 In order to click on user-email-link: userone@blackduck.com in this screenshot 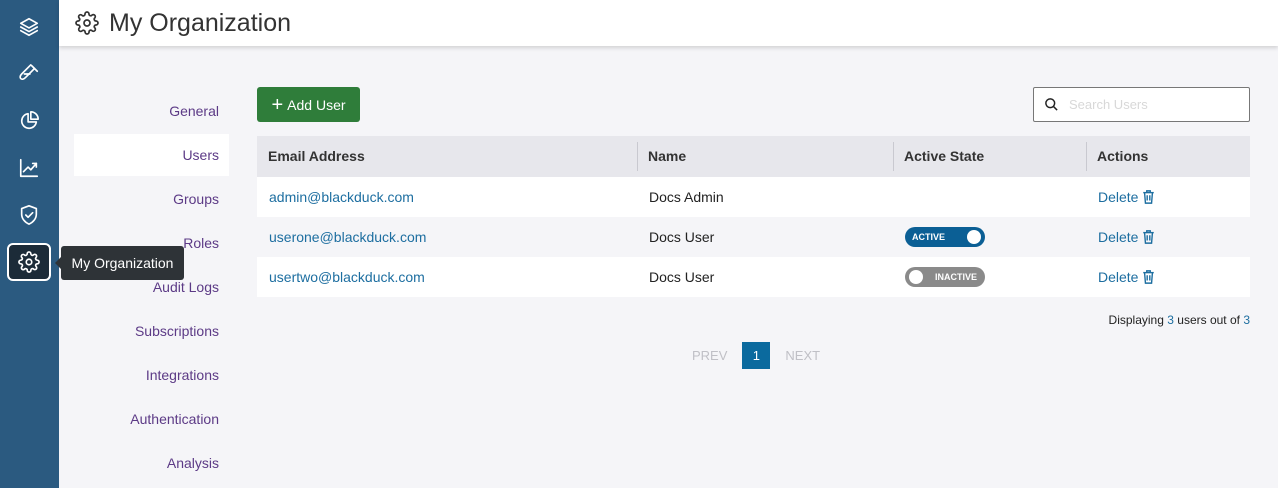, I will do `click(447, 237)`.